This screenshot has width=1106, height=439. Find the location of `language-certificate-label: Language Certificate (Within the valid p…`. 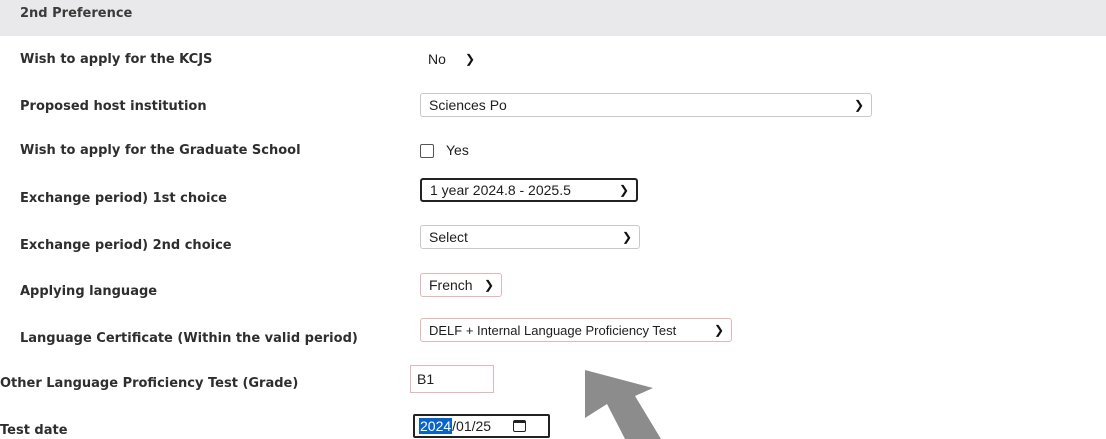

language-certificate-label: Language Certificate (Within the valid p… is located at coordinates (189, 338).